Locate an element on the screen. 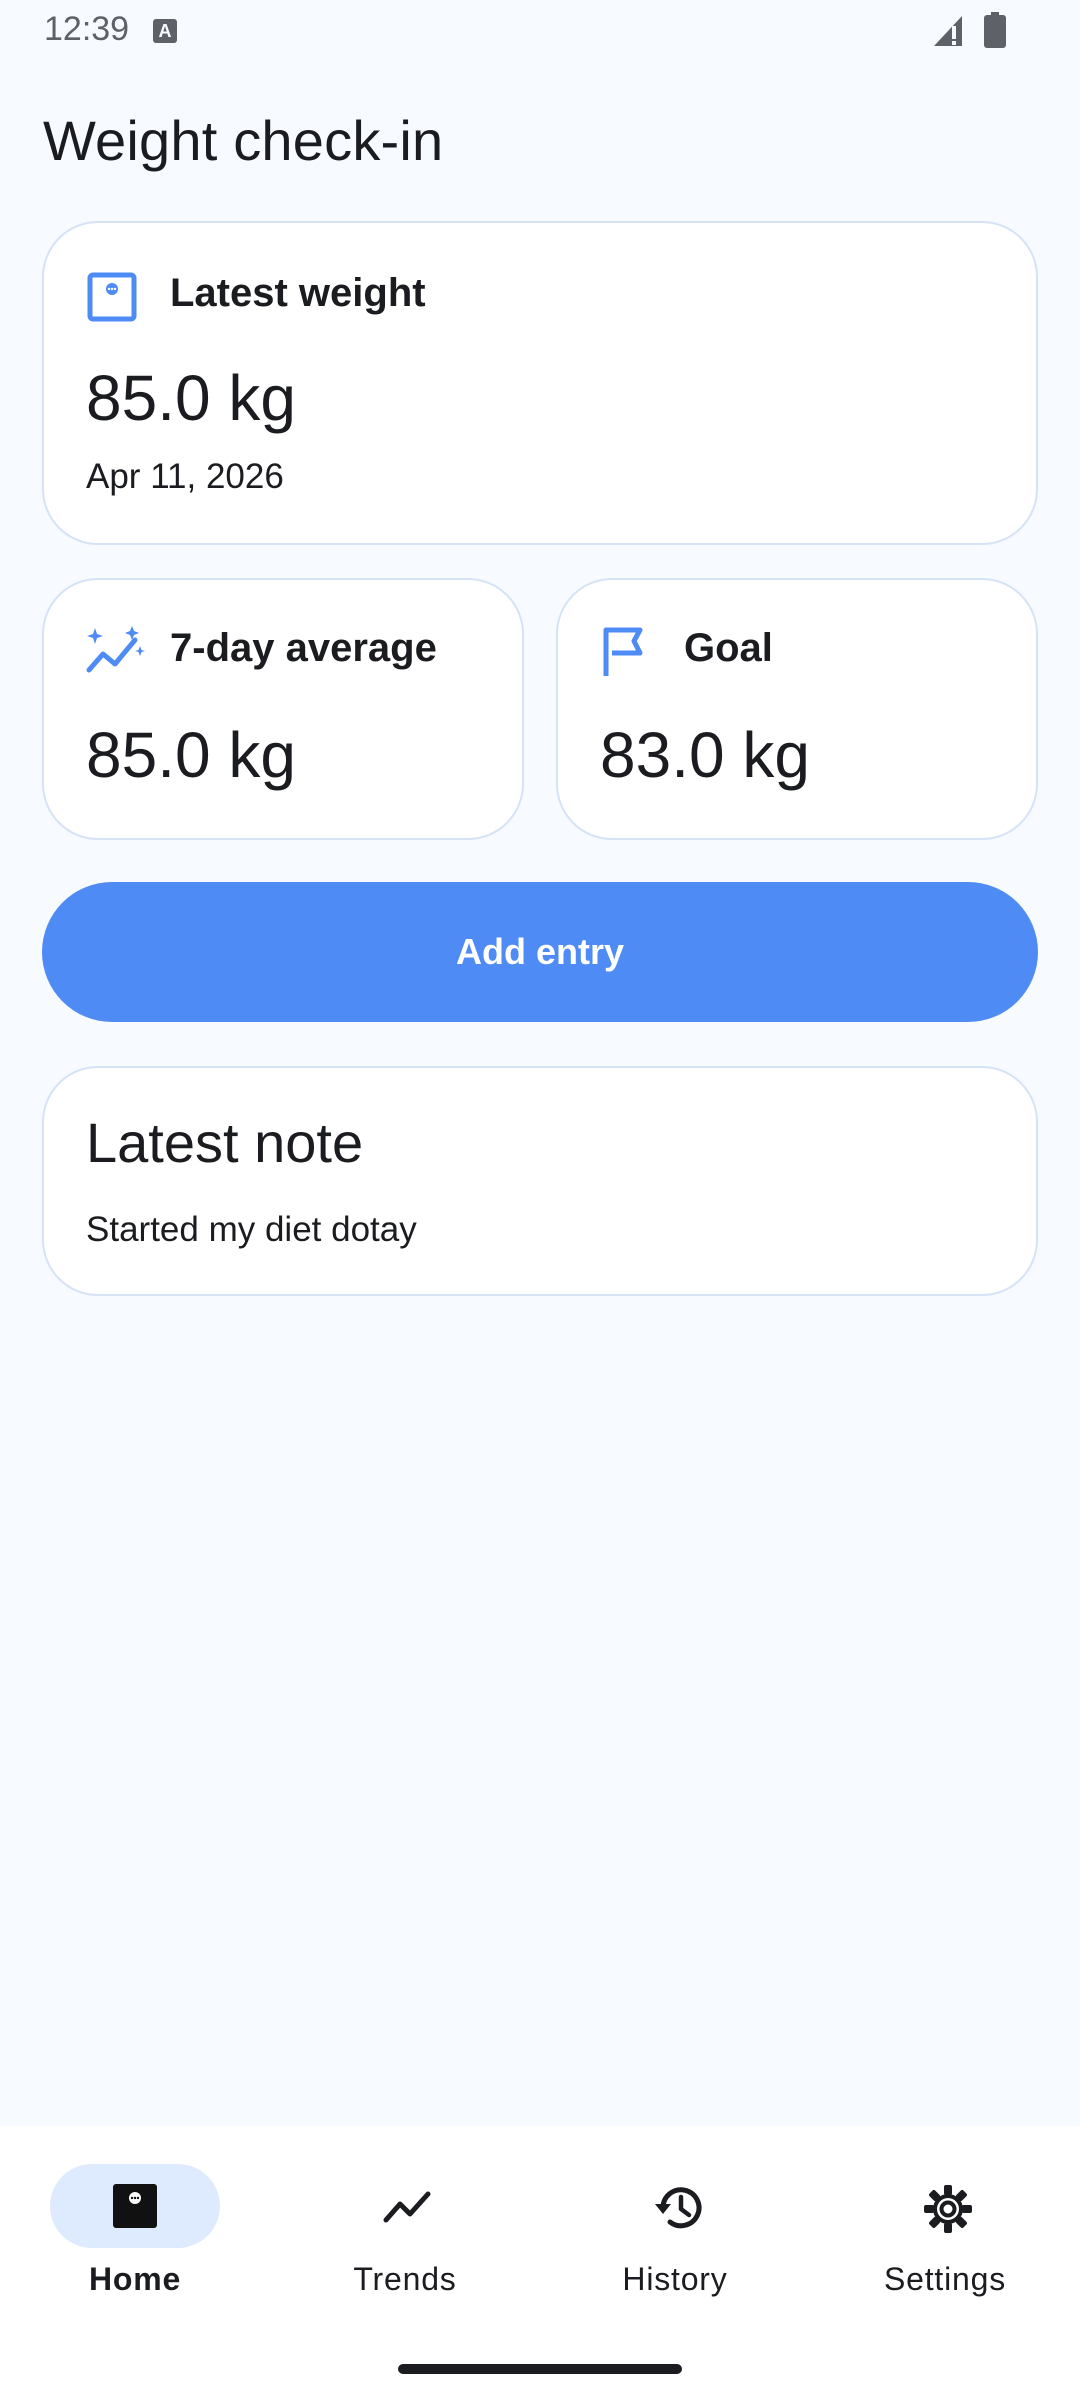 Image resolution: width=1080 pixels, height=2400 pixels. add-entry-button: Add entry is located at coordinates (540, 952).